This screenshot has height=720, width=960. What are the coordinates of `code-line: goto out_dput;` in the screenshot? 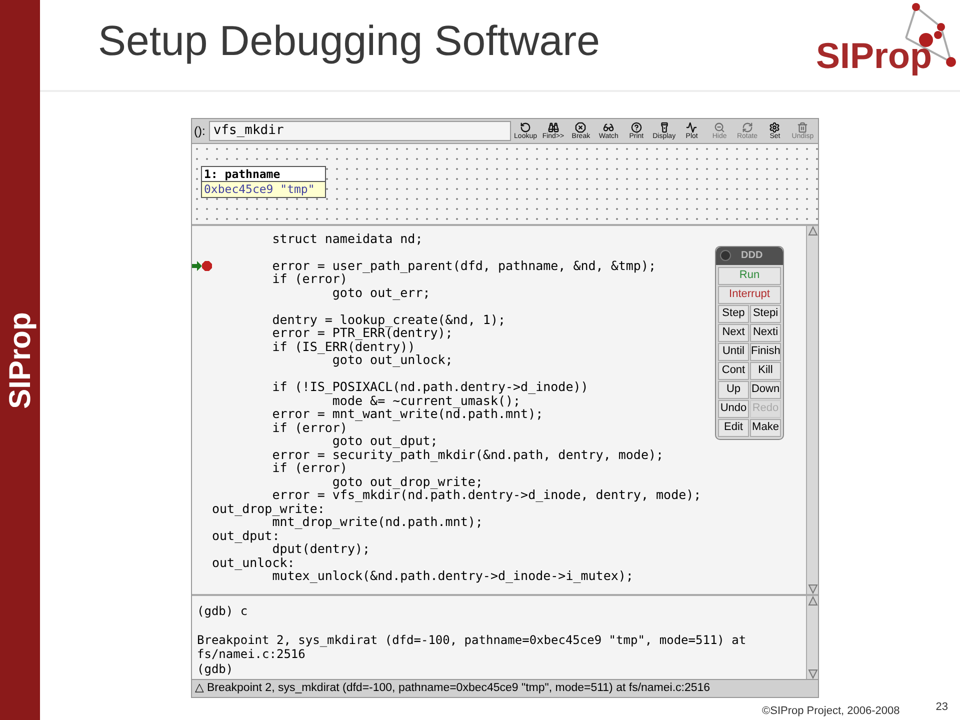 It's located at (385, 441).